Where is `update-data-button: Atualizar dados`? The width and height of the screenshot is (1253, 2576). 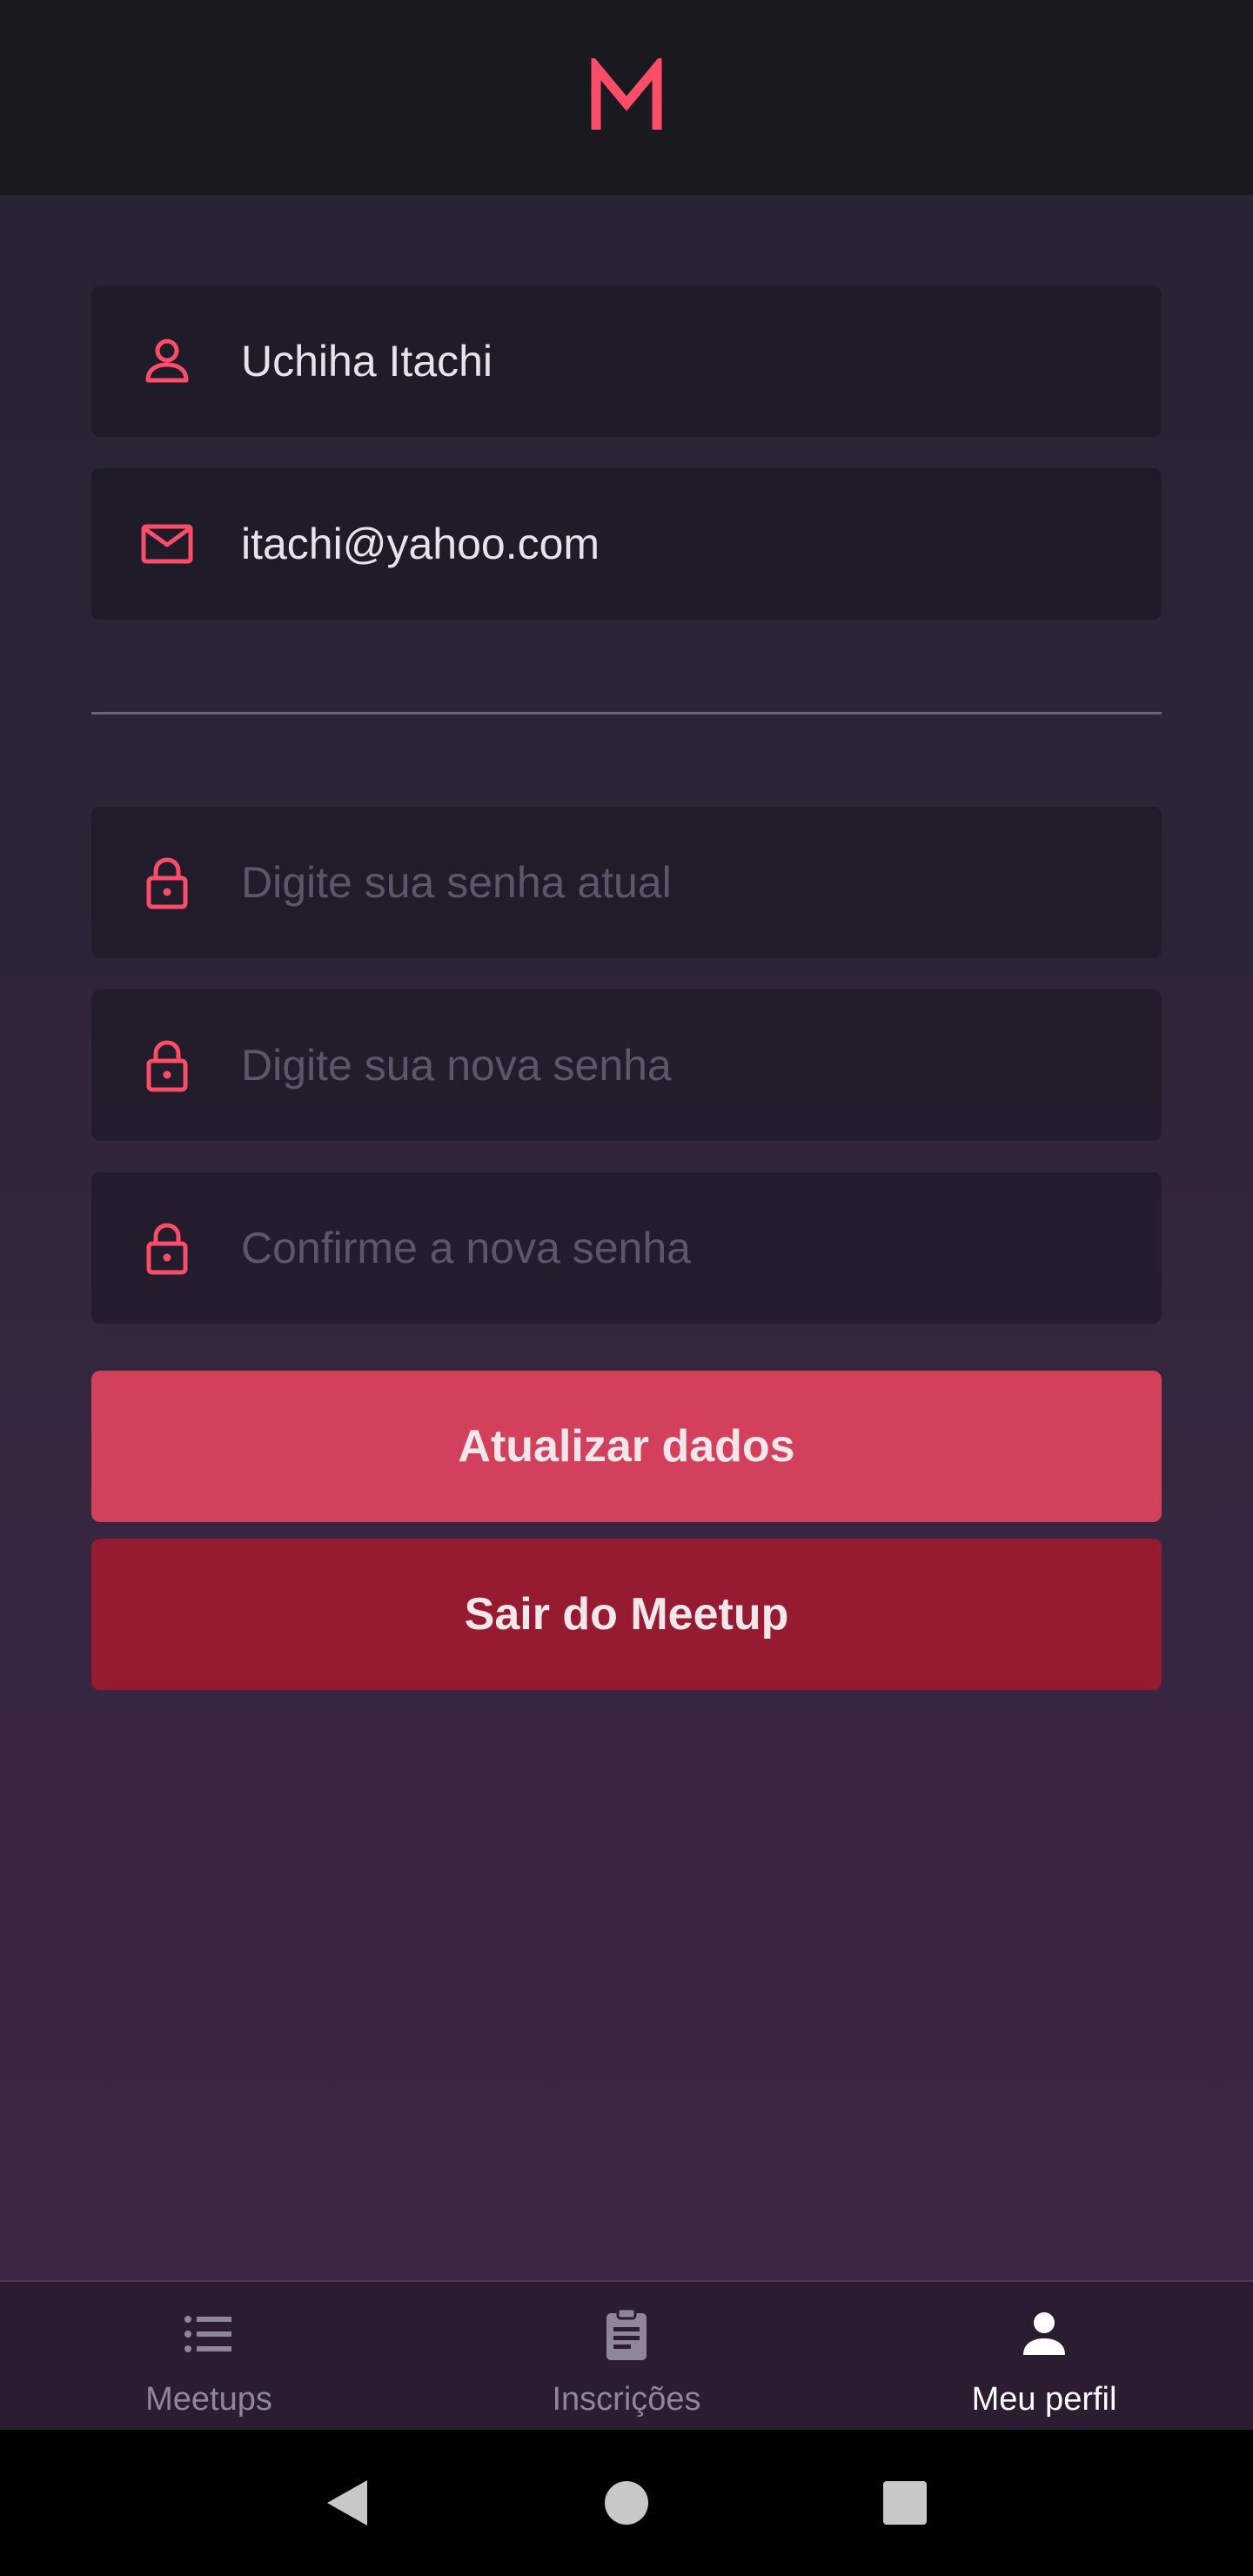 update-data-button: Atualizar dados is located at coordinates (626, 1447).